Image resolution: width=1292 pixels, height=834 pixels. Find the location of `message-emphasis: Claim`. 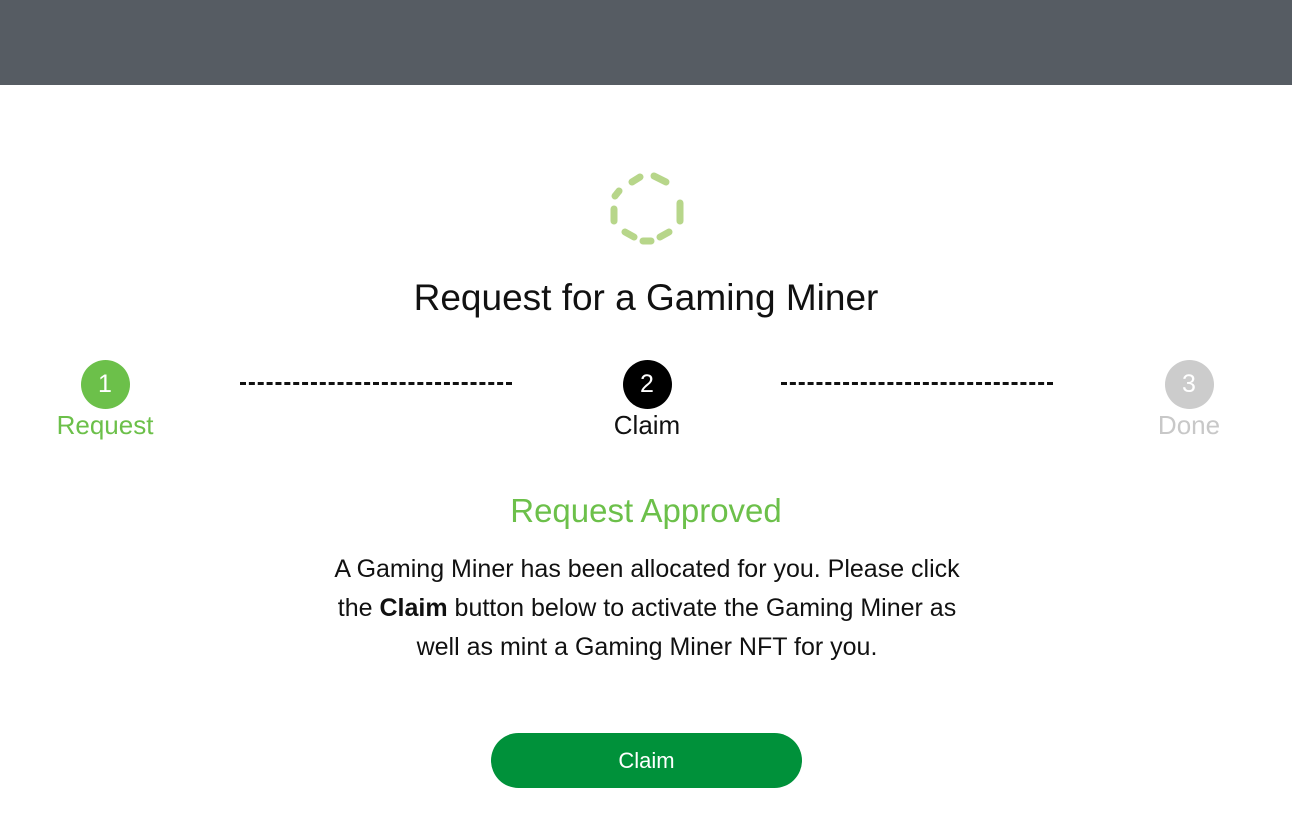

message-emphasis: Claim is located at coordinates (413, 608).